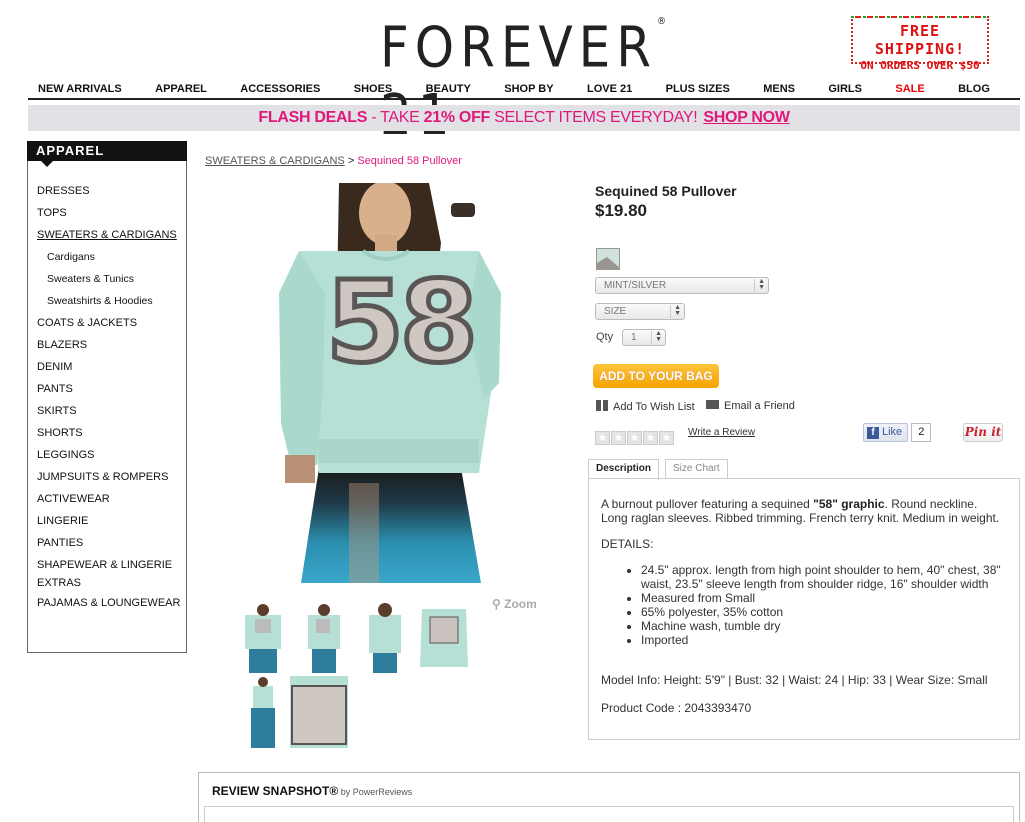  Describe the element at coordinates (682, 285) in the screenshot. I see `color-select: MINT/SILVER ▲ ▼` at that location.